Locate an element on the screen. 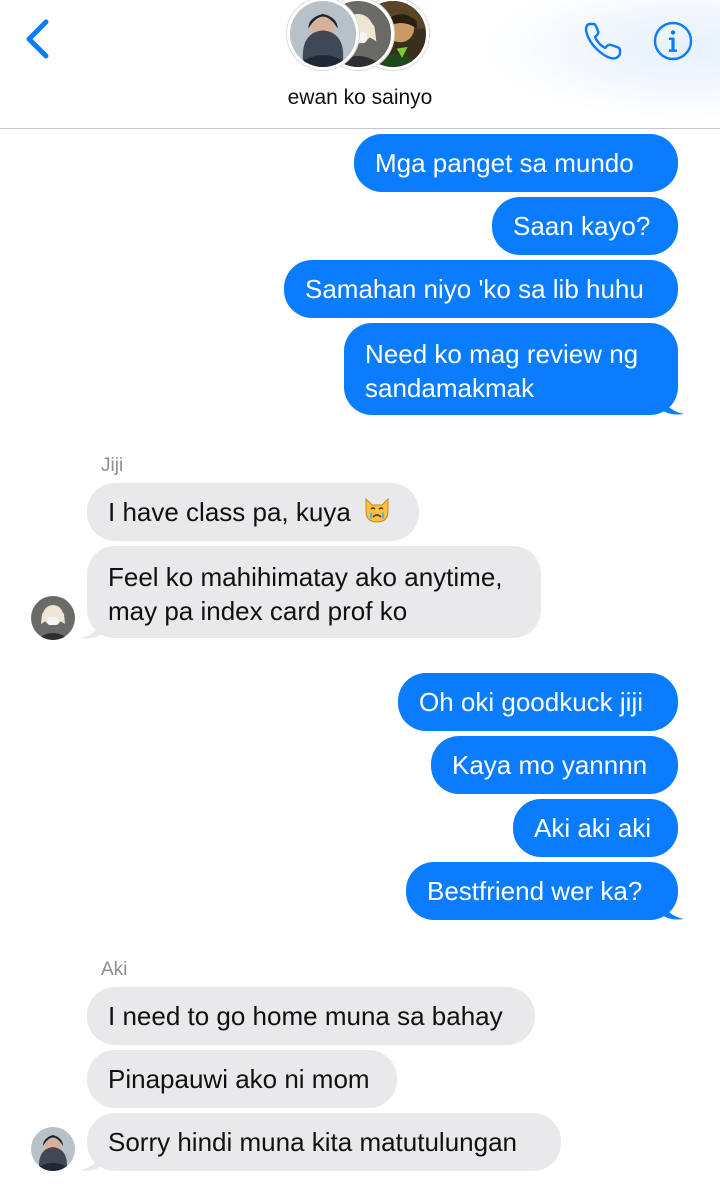 The width and height of the screenshot is (720, 1192). message-line: may pa index card prof ko is located at coordinates (258, 611).